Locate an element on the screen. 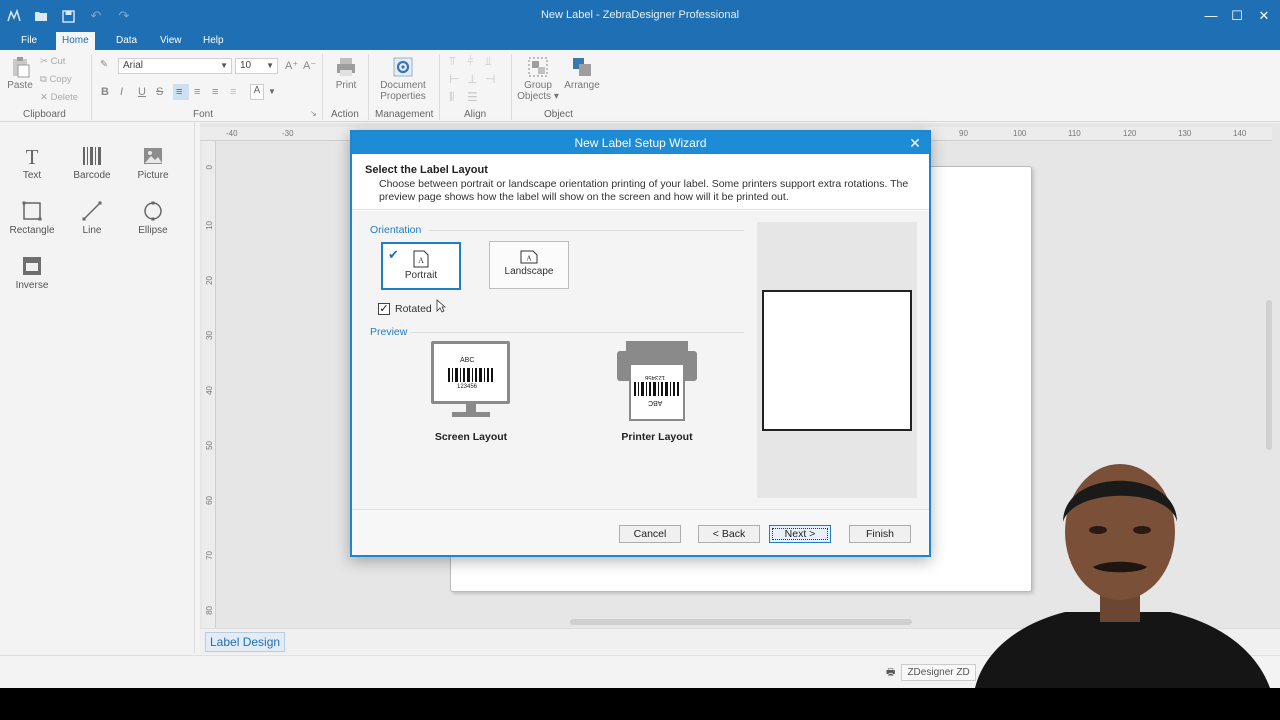 The height and width of the screenshot is (720, 1280). mouse-cursor-icon is located at coordinates (441, 306).